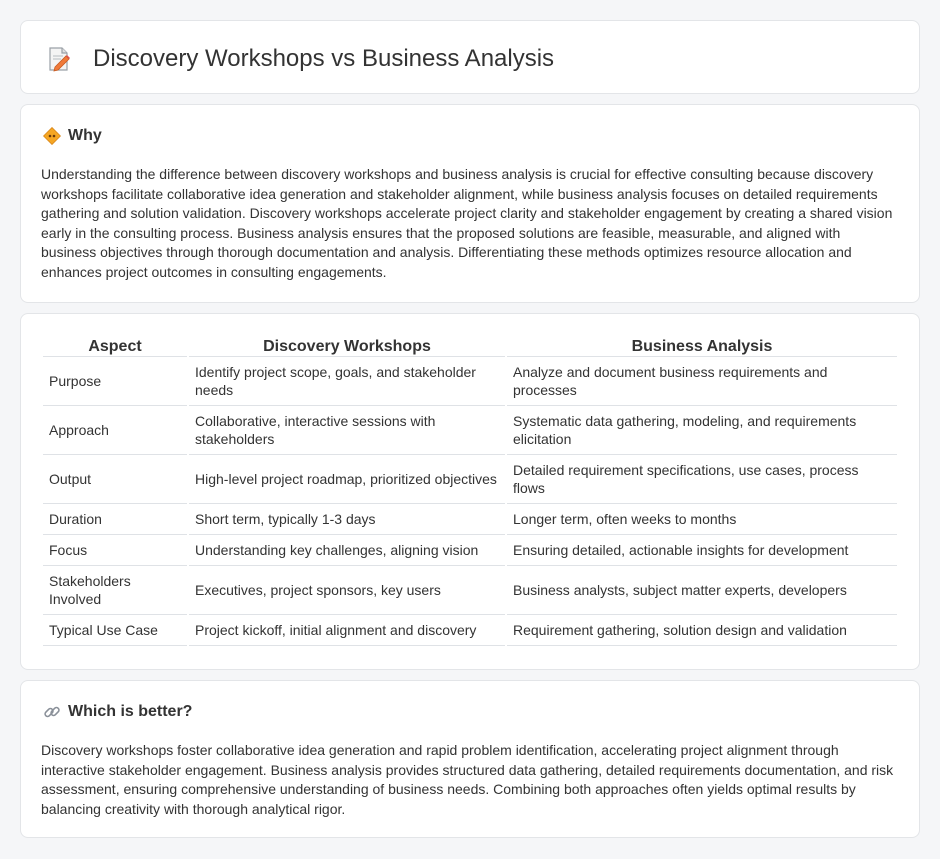  Describe the element at coordinates (347, 590) in the screenshot. I see `row-discovery: Executives, project sponsors, key users` at that location.